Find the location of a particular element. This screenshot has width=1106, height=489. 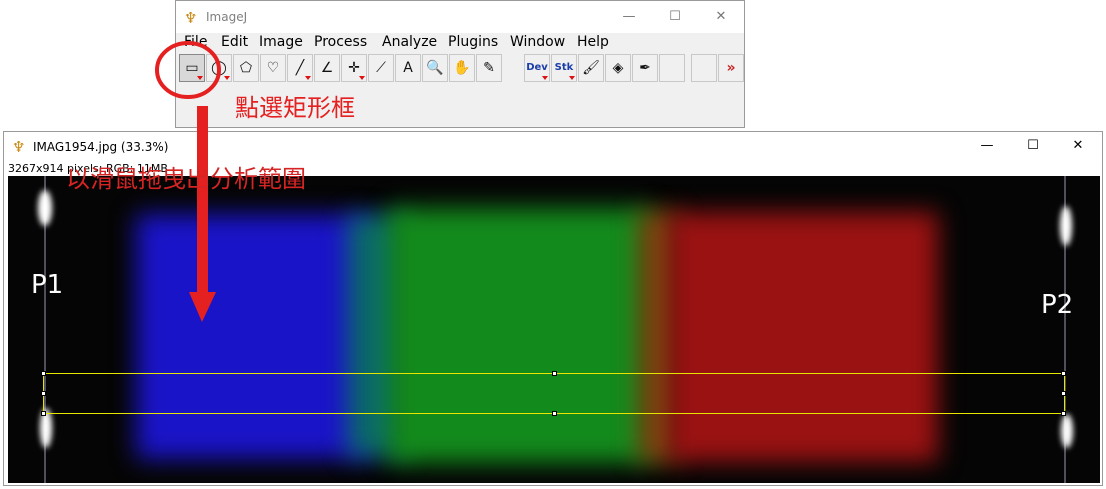

blue-band is located at coordinates (256, 336).